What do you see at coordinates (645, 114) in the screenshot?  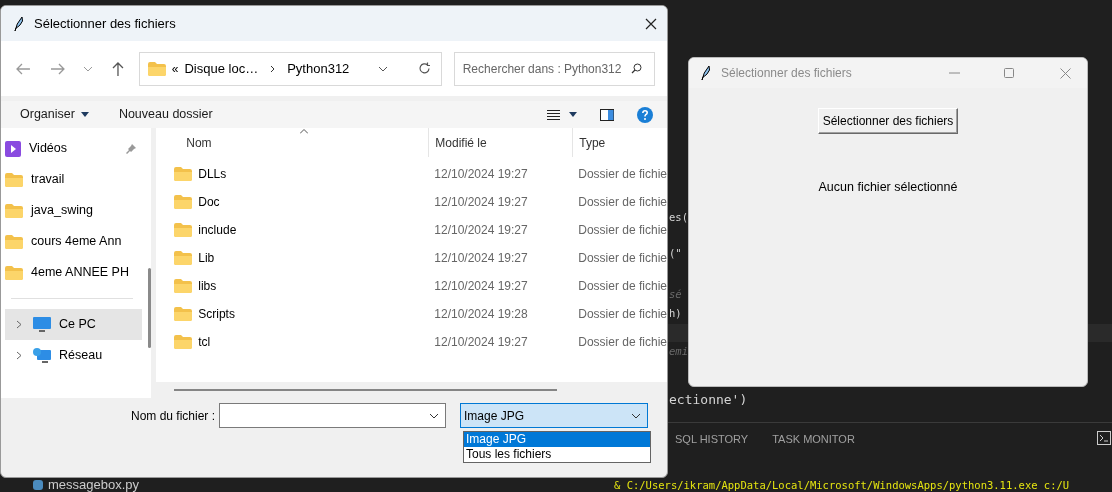 I see `help-icon` at bounding box center [645, 114].